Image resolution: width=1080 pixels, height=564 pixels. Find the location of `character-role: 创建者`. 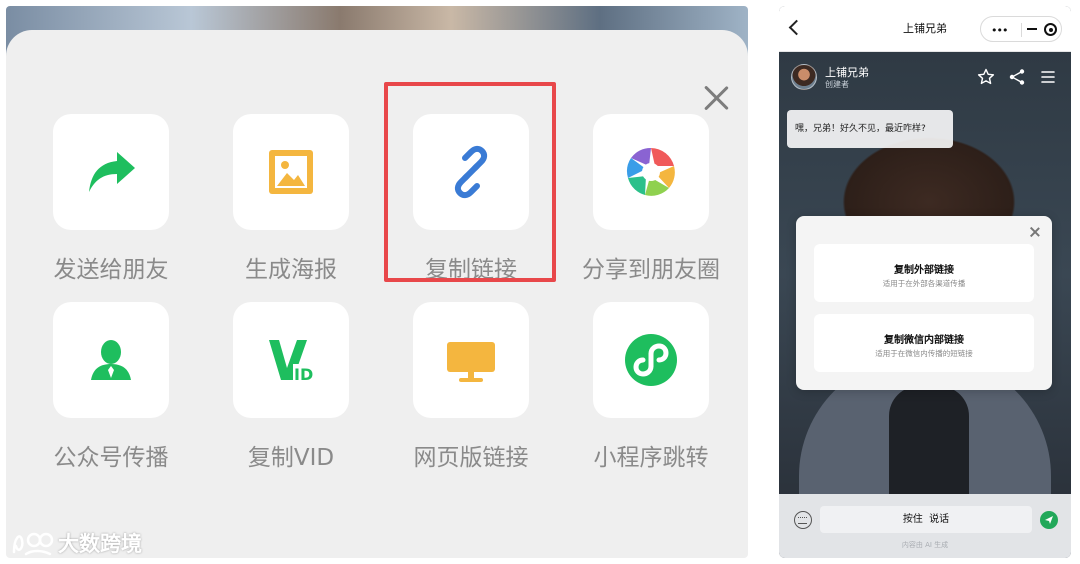

character-role: 创建者 is located at coordinates (837, 84).